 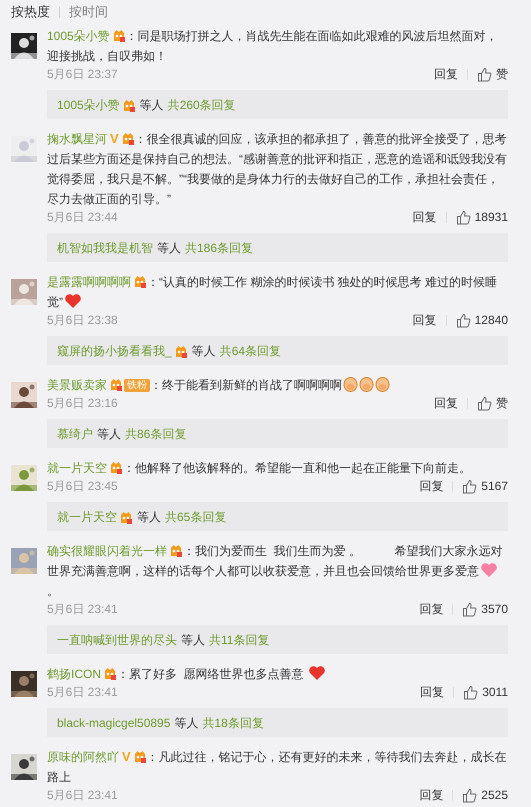 What do you see at coordinates (485, 795) in the screenshot?
I see `like-button: 2525` at bounding box center [485, 795].